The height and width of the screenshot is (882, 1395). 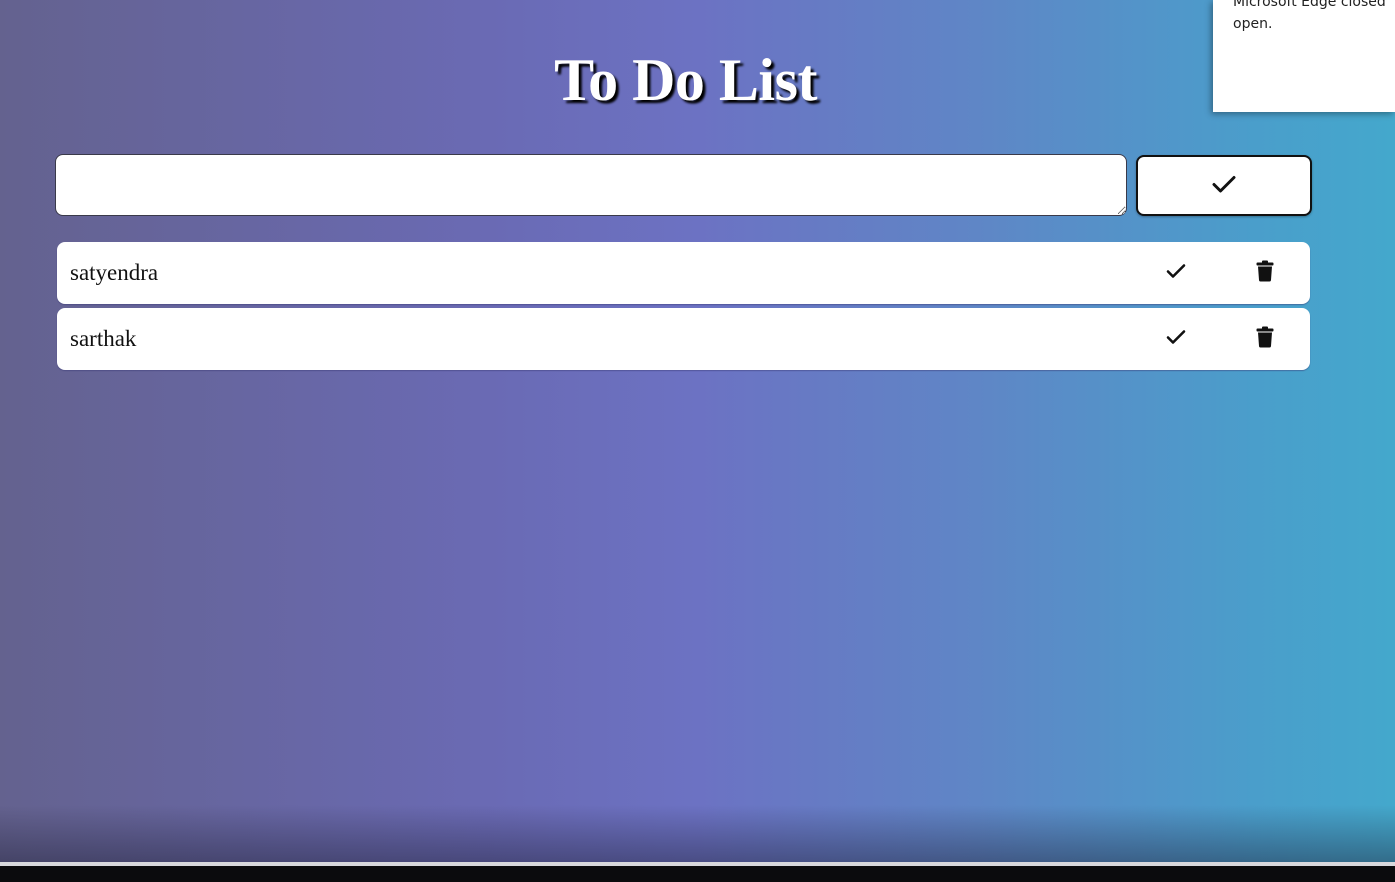 What do you see at coordinates (103, 338) in the screenshot?
I see `todo-text: sarthak` at bounding box center [103, 338].